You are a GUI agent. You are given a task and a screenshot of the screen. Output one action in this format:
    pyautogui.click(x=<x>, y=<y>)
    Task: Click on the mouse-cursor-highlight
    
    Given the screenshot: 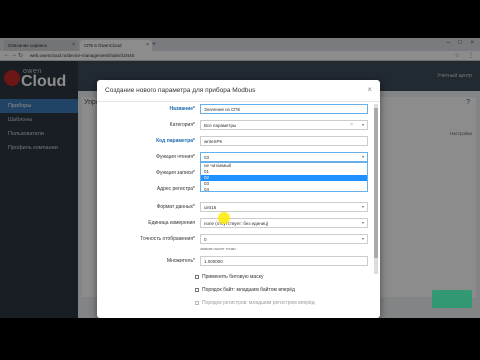 What is the action you would take?
    pyautogui.click(x=224, y=218)
    